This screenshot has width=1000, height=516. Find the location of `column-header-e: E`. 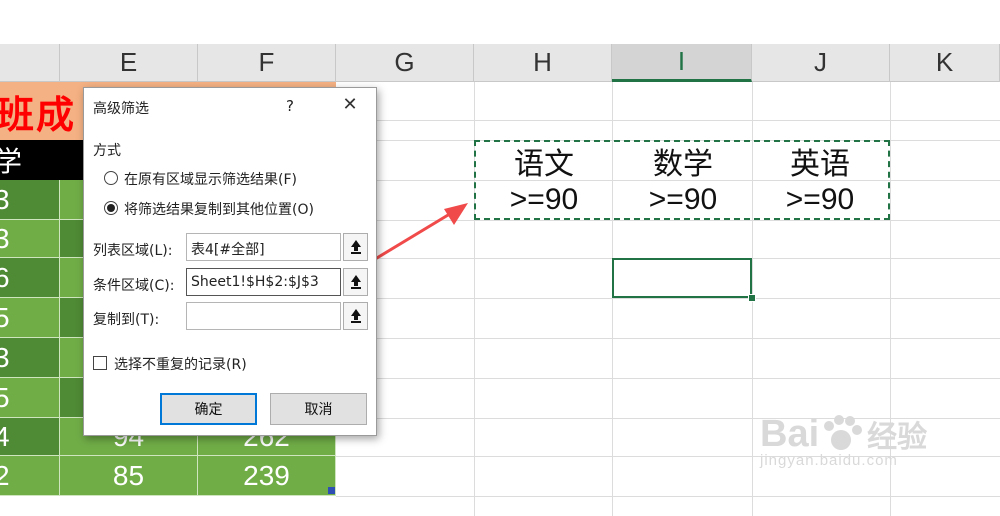

column-header-e: E is located at coordinates (129, 63).